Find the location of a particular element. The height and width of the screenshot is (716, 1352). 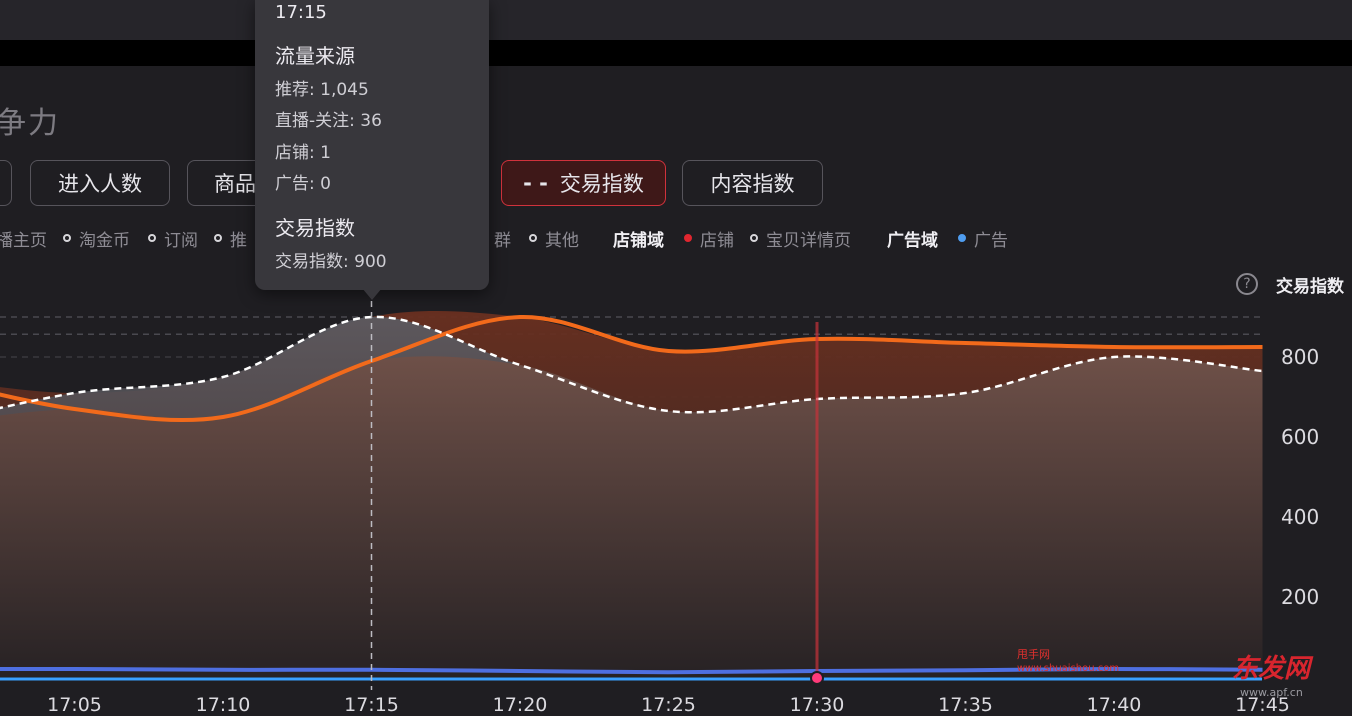

x-tick-label: 17:30 is located at coordinates (817, 705).